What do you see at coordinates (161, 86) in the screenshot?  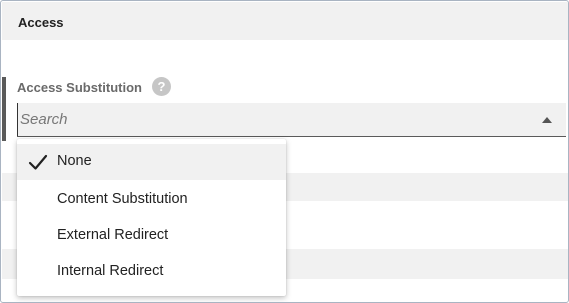 I see `question-circle-icon: ?` at bounding box center [161, 86].